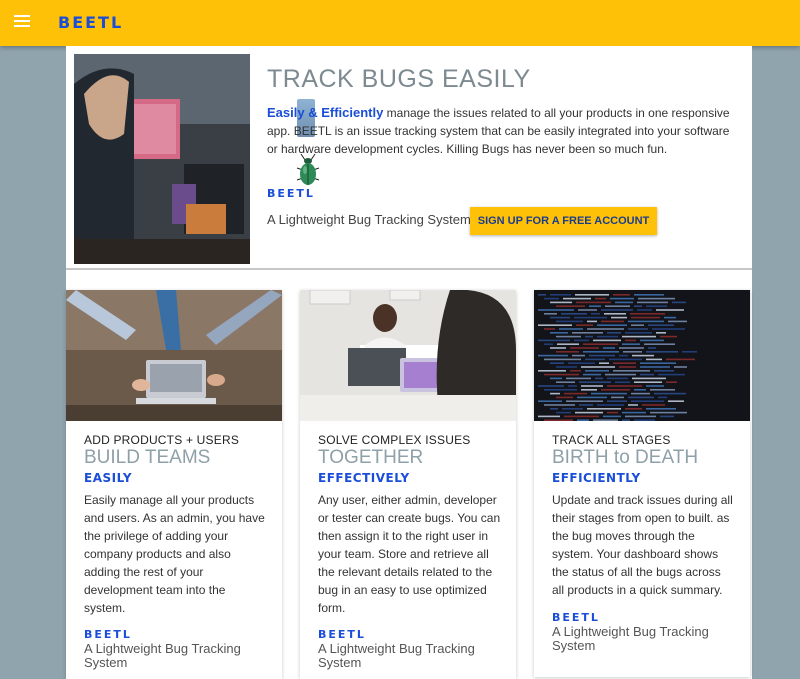 The width and height of the screenshot is (800, 679). What do you see at coordinates (90, 22) in the screenshot?
I see `brand-logo: BEETL` at bounding box center [90, 22].